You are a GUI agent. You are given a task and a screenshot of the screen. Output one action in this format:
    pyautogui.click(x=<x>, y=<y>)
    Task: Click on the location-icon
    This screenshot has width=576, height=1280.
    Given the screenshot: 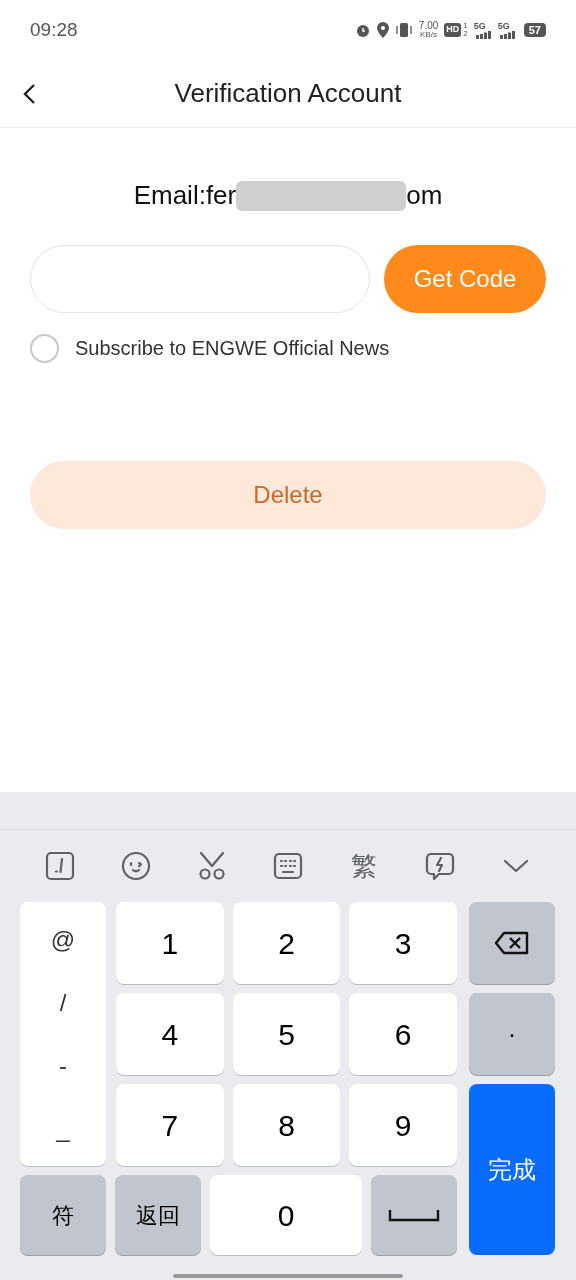 What is the action you would take?
    pyautogui.click(x=382, y=30)
    